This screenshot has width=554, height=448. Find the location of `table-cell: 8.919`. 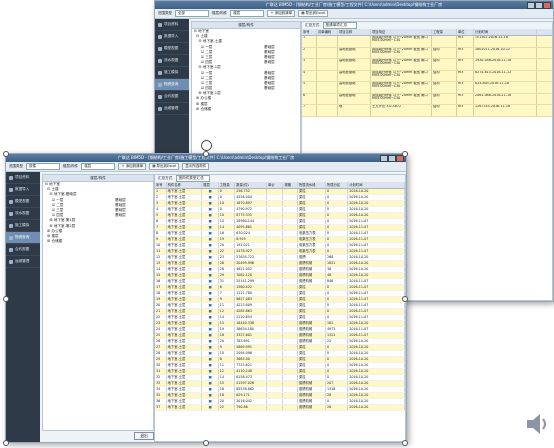

table-cell: 8.919 is located at coordinates (251, 239).